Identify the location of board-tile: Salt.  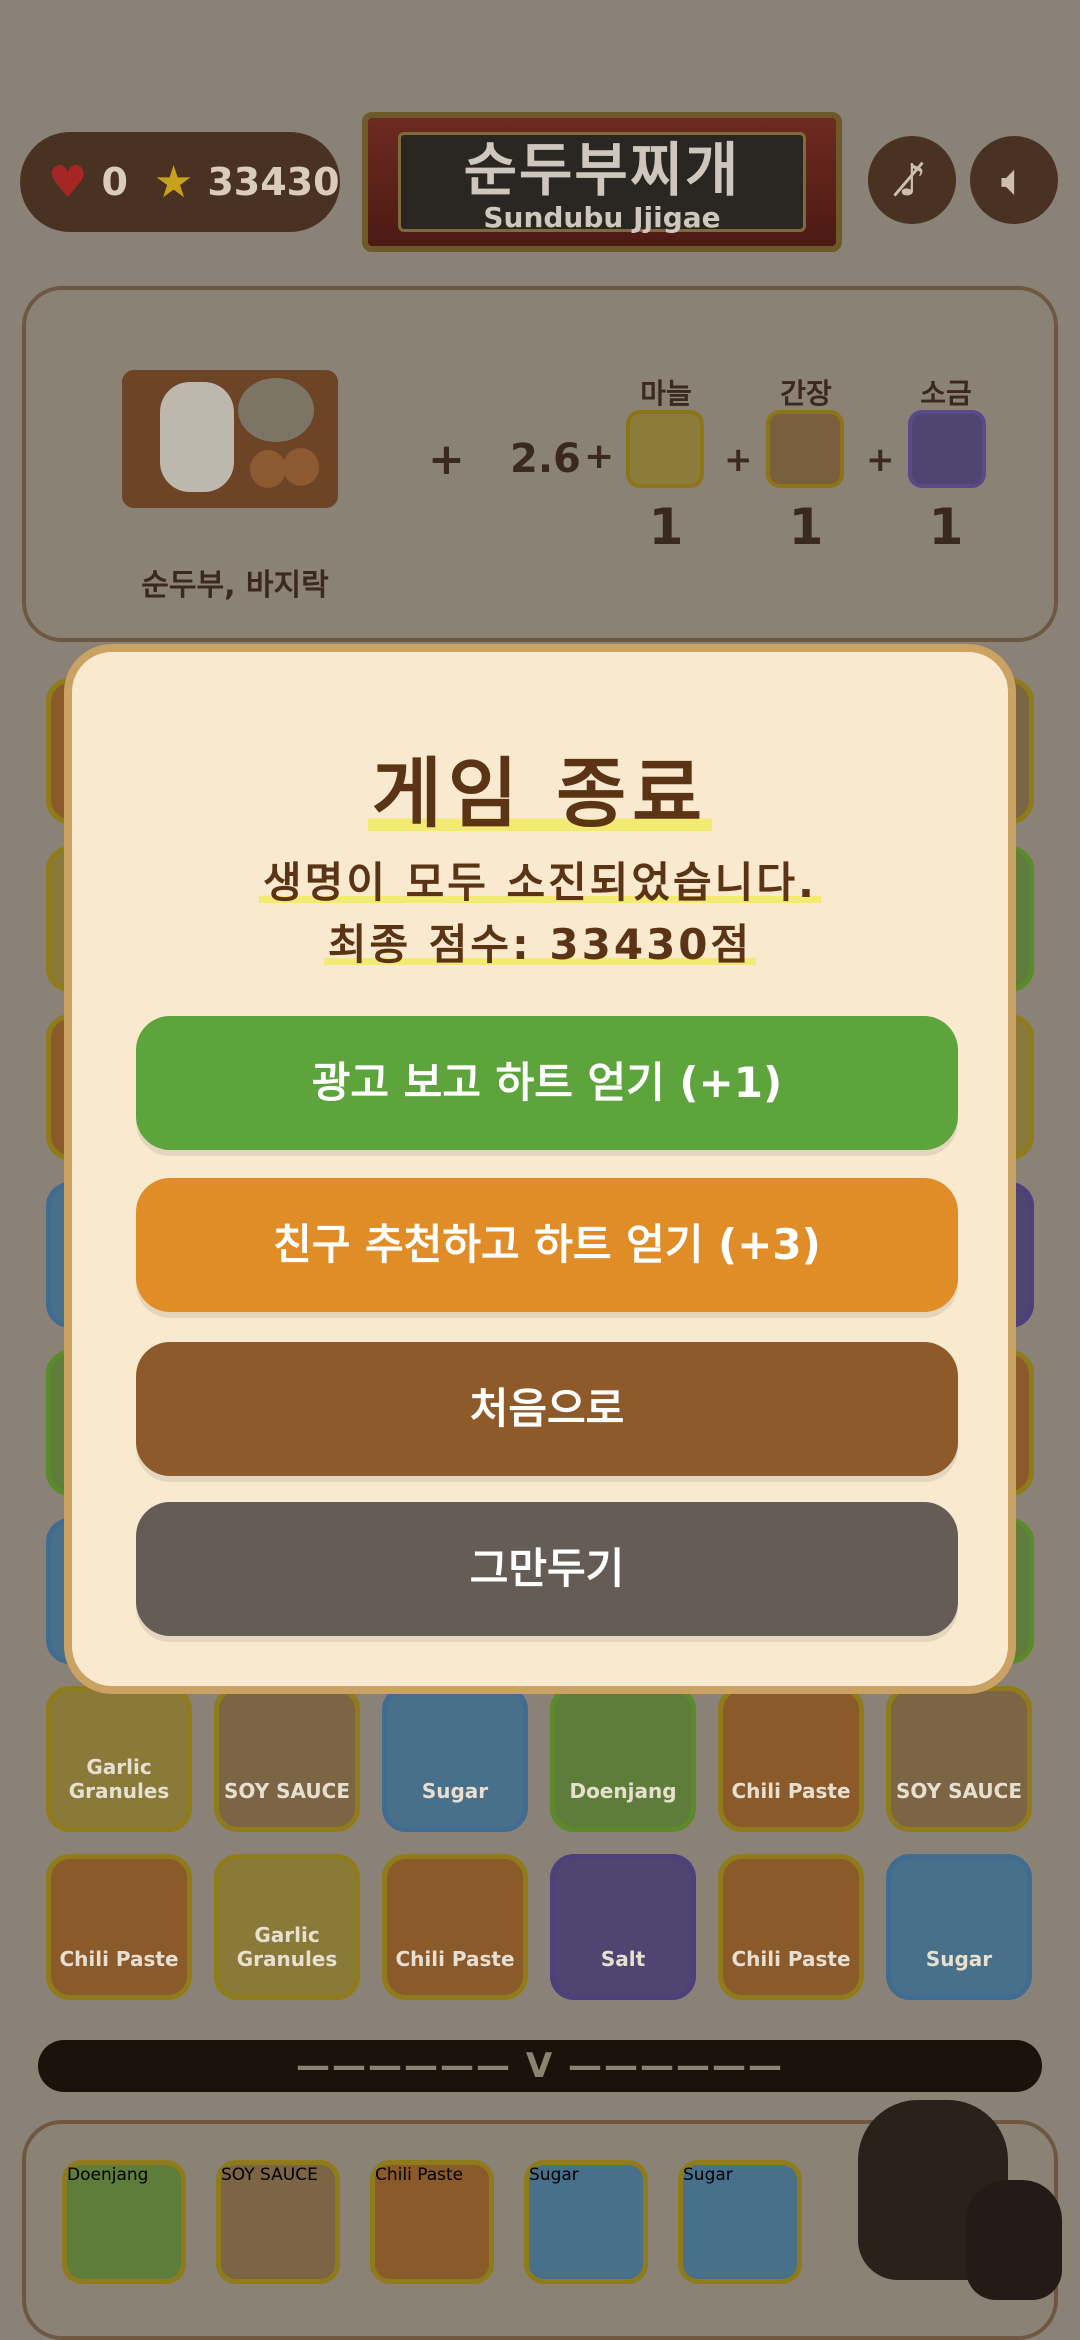
(623, 1927).